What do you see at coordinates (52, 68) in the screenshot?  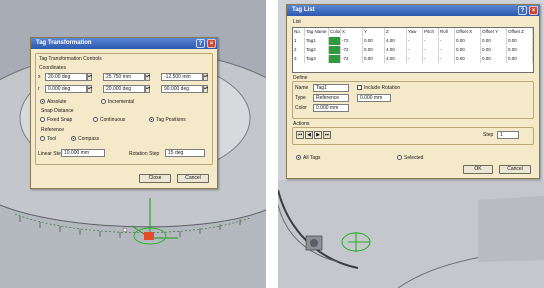 I see `coordinates-label: Coordinates` at bounding box center [52, 68].